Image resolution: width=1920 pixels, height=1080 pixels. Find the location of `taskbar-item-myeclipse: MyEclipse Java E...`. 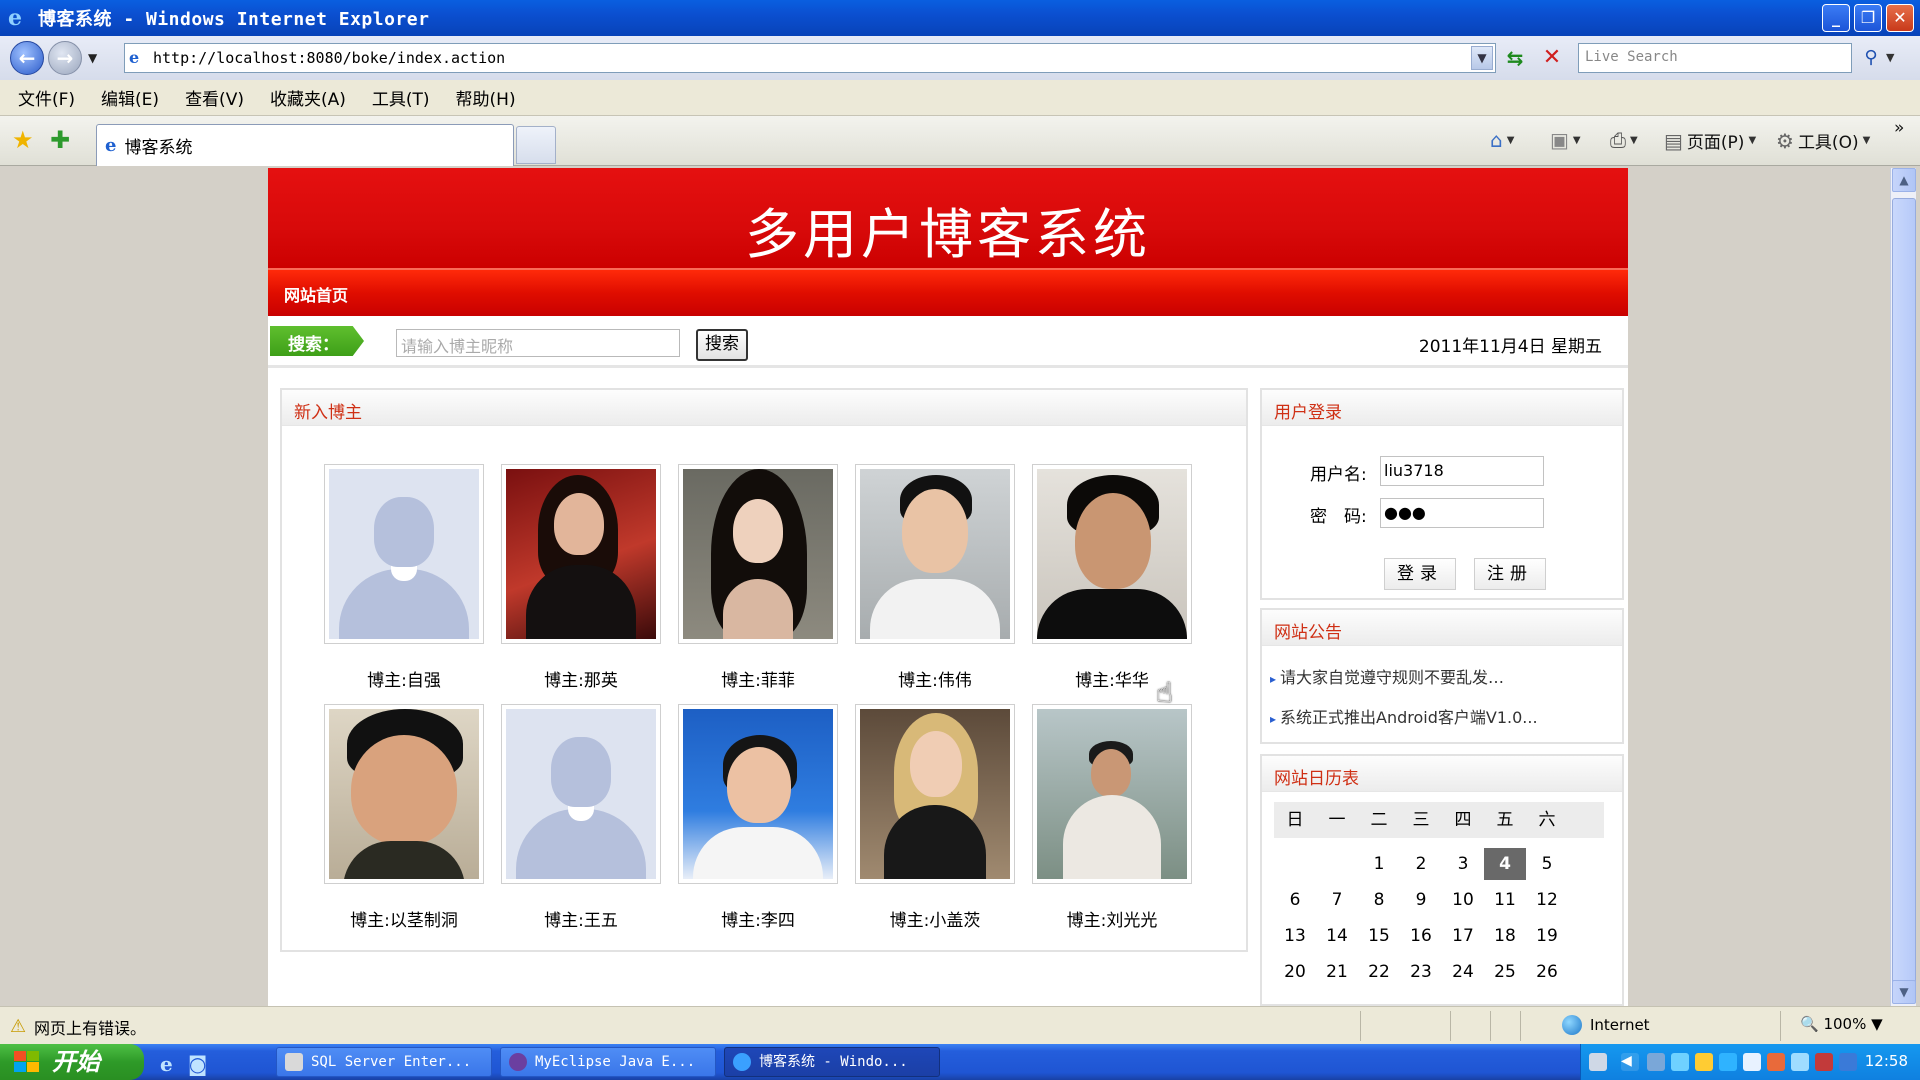

taskbar-item-myeclipse: MyEclipse Java E... is located at coordinates (608, 1062).